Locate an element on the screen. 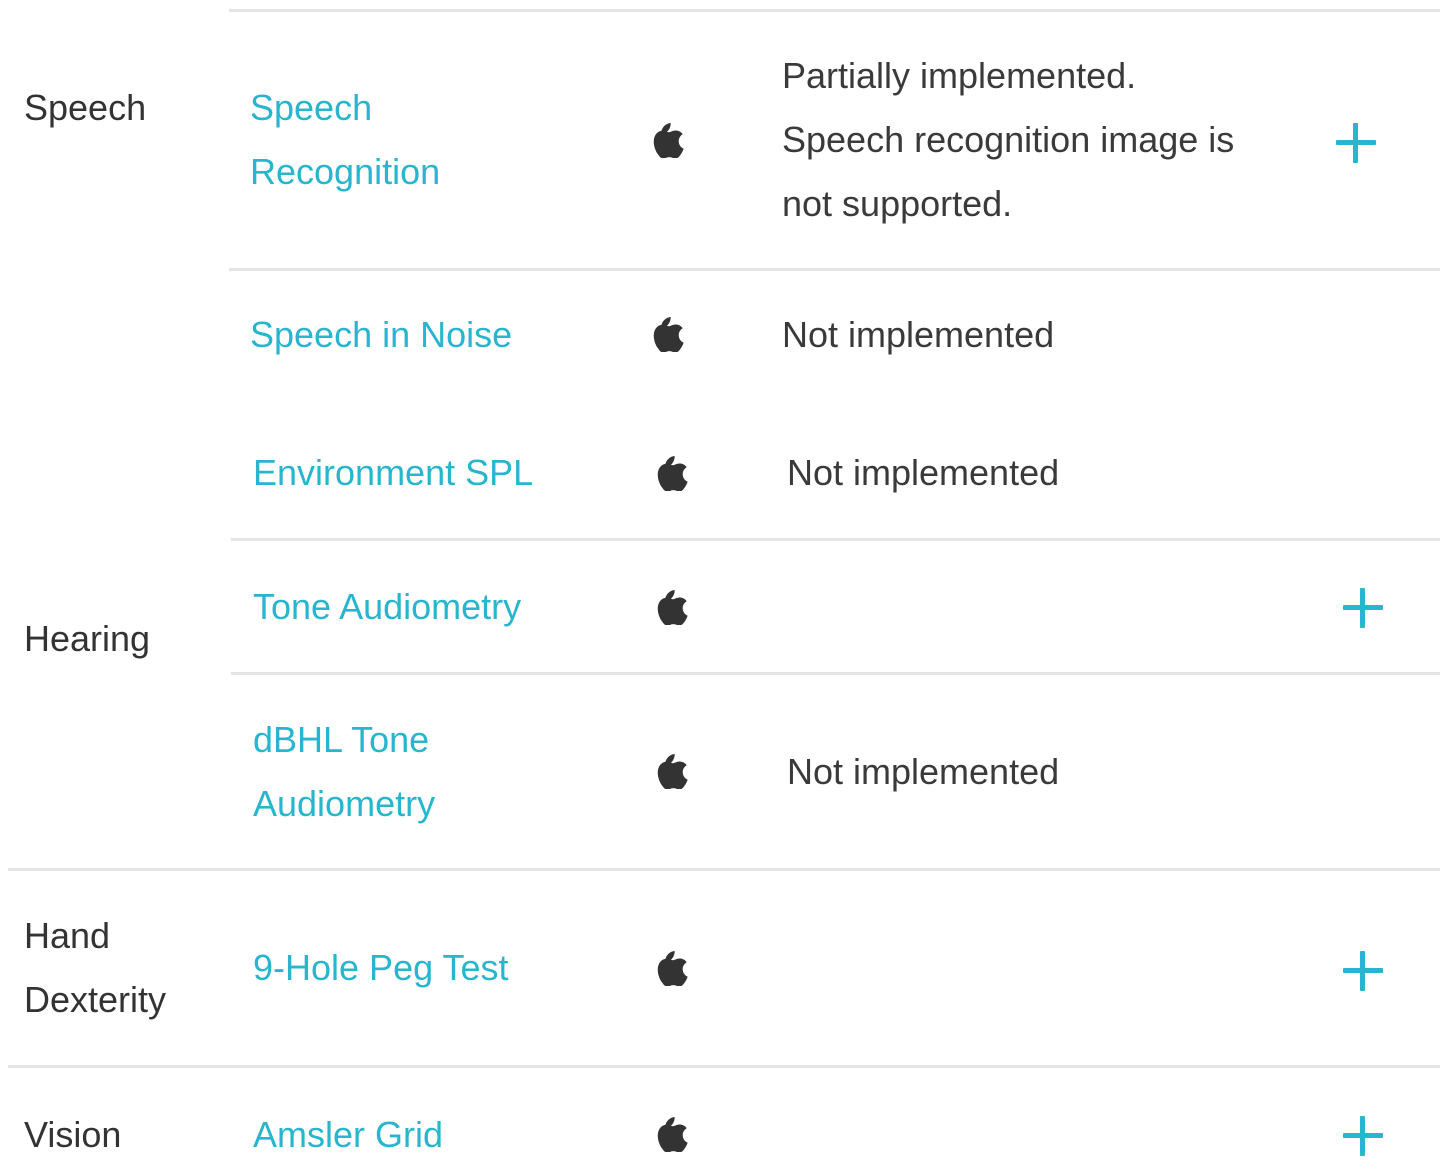 This screenshot has height=1167, width=1440. task-link-tone-audiometry: Tone Audiometry is located at coordinates (423, 607).